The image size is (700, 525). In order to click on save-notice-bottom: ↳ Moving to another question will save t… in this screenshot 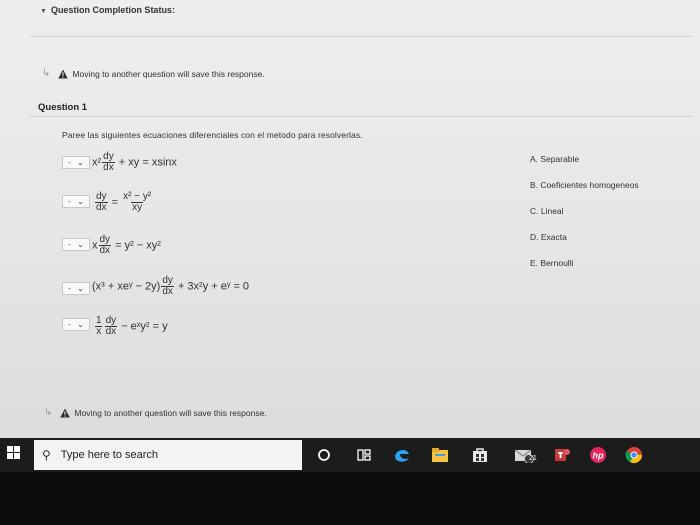, I will do `click(155, 412)`.